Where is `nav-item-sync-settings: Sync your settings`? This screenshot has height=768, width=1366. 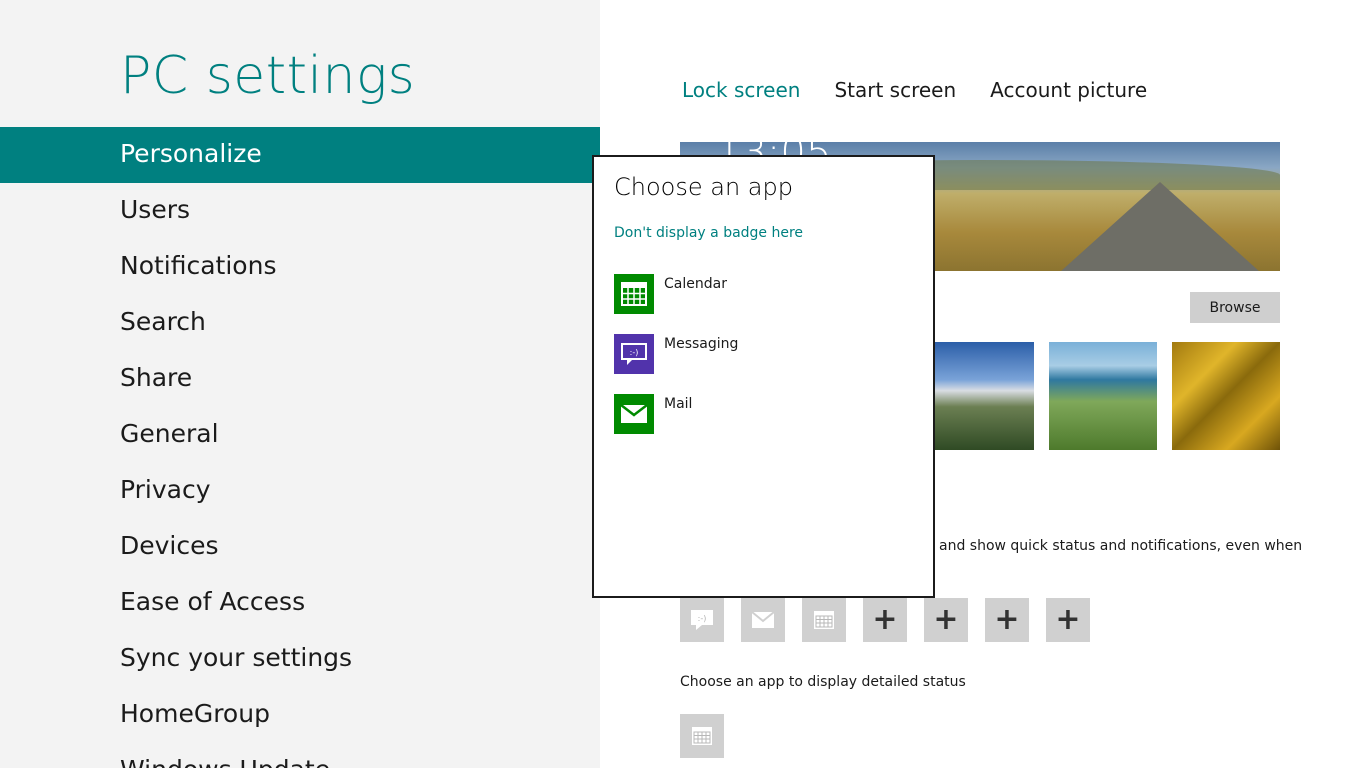 nav-item-sync-settings: Sync your settings is located at coordinates (300, 659).